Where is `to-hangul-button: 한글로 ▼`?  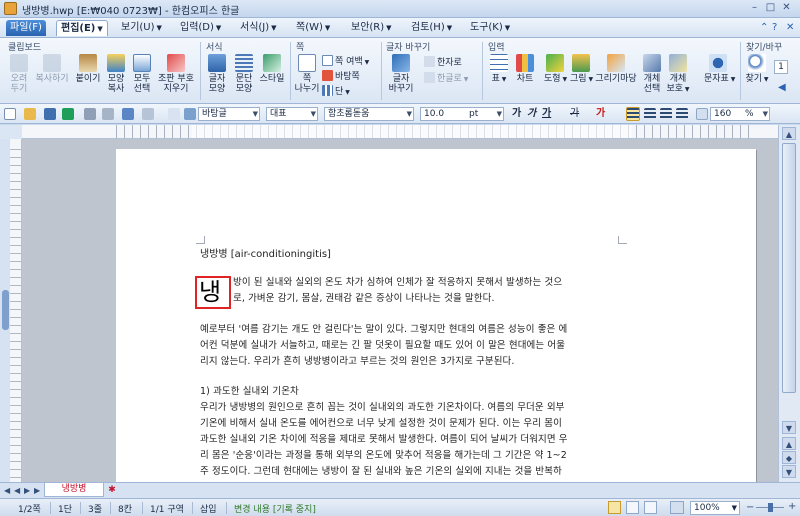 to-hangul-button: 한글로 ▼ is located at coordinates (446, 79).